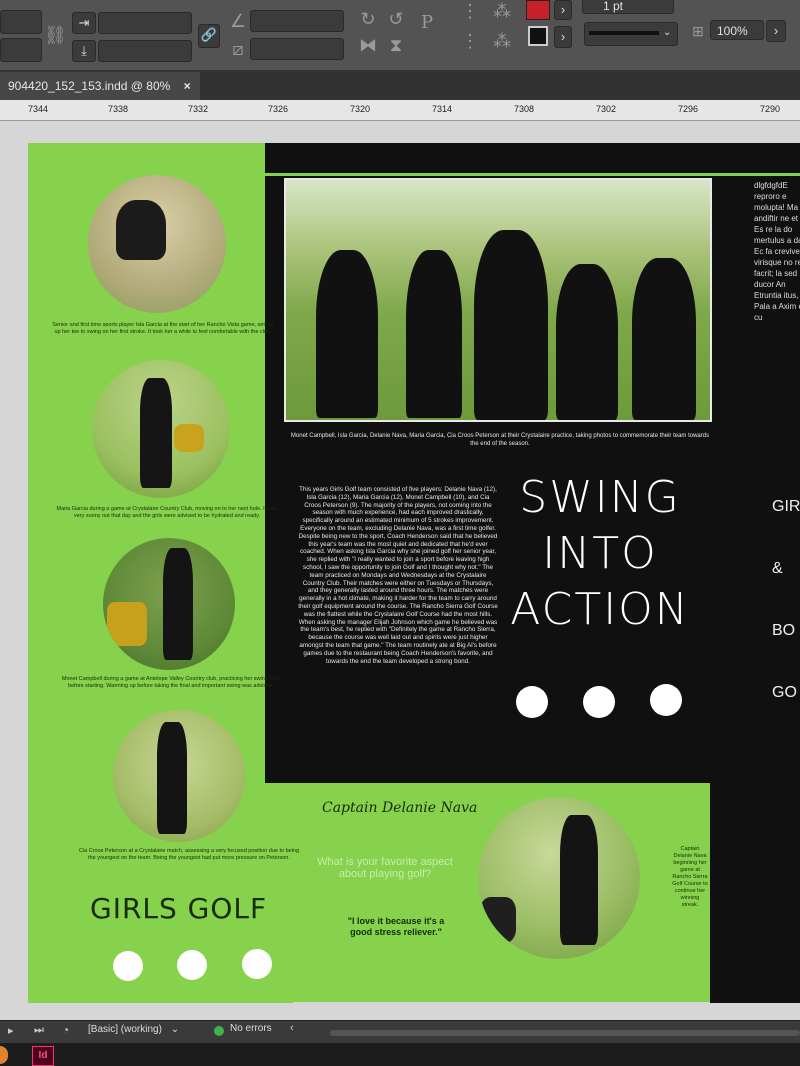  I want to click on right-heading-fragment: GO, so click(784, 692).